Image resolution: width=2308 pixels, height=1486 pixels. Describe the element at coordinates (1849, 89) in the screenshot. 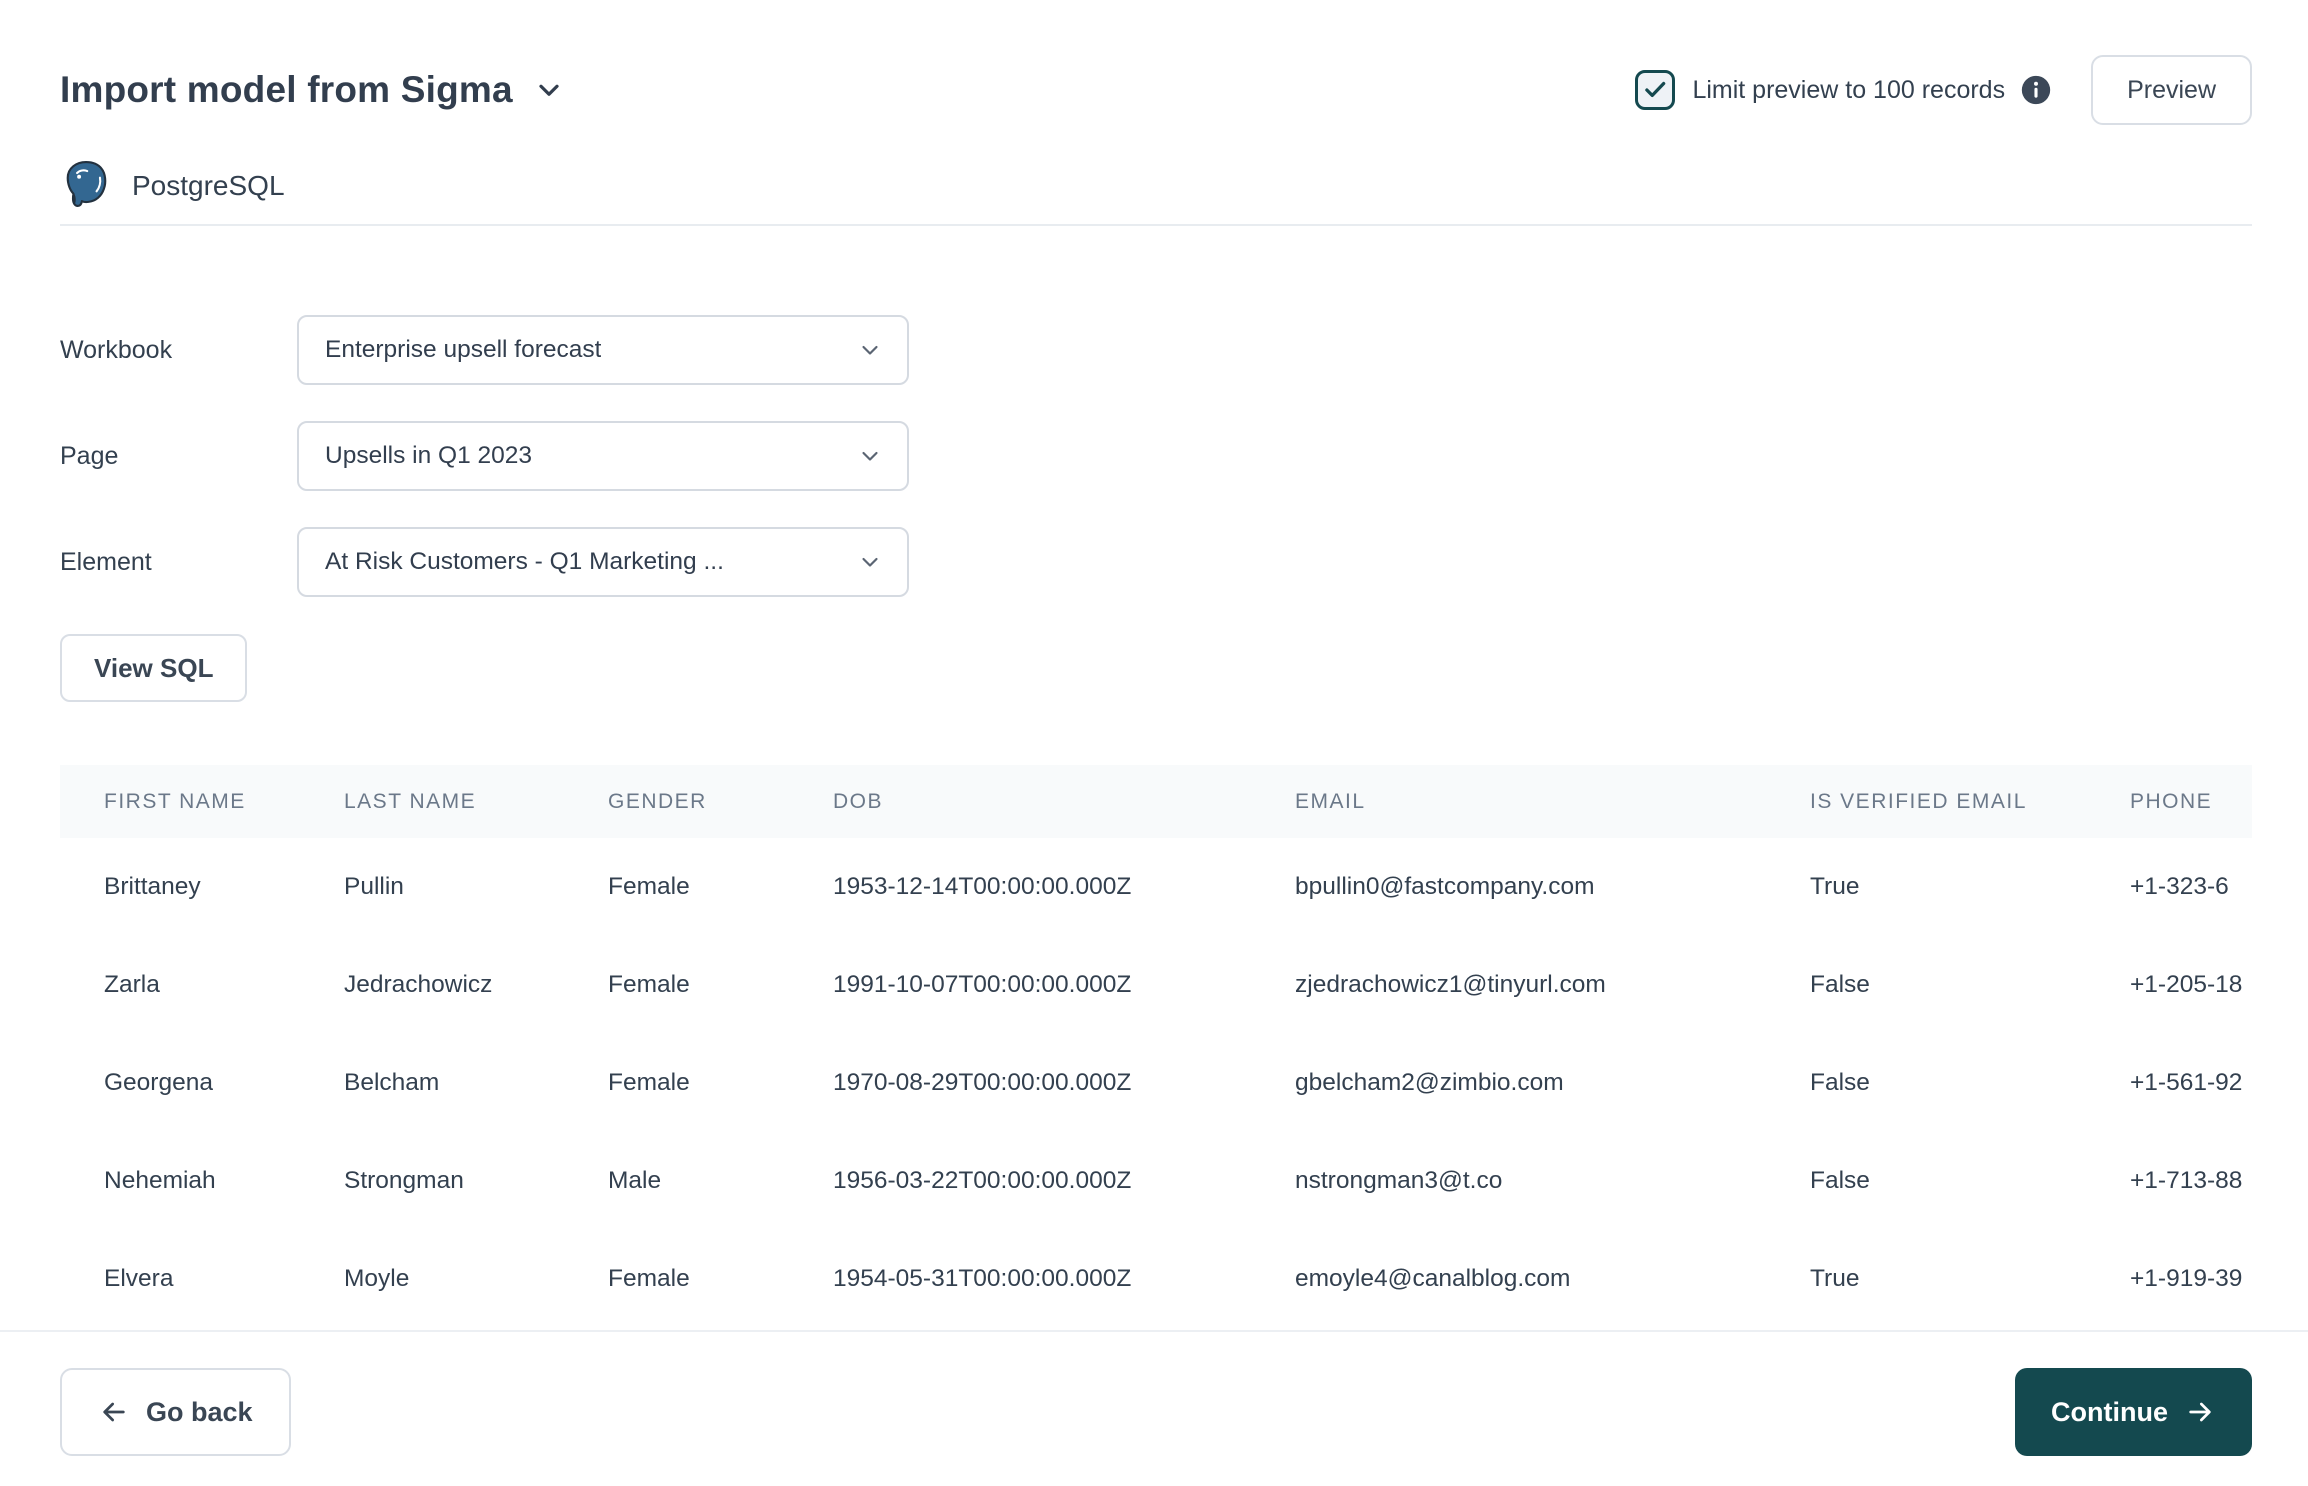

I see `limit-preview-label: Limit preview to 100 records` at that location.